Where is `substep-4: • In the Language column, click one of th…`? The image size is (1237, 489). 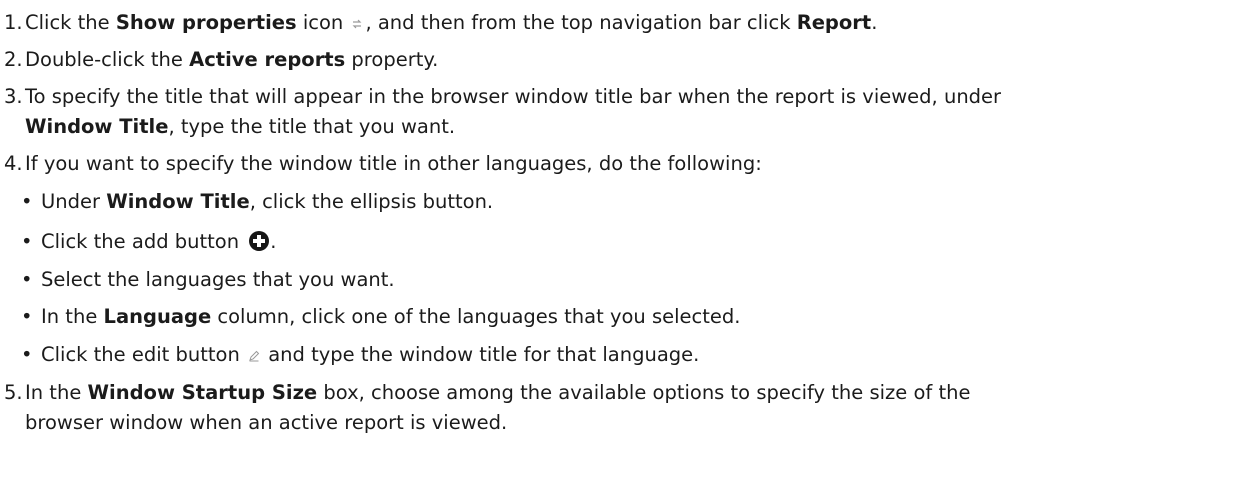
substep-4: • In the Language column, click one of th… is located at coordinates (380, 317).